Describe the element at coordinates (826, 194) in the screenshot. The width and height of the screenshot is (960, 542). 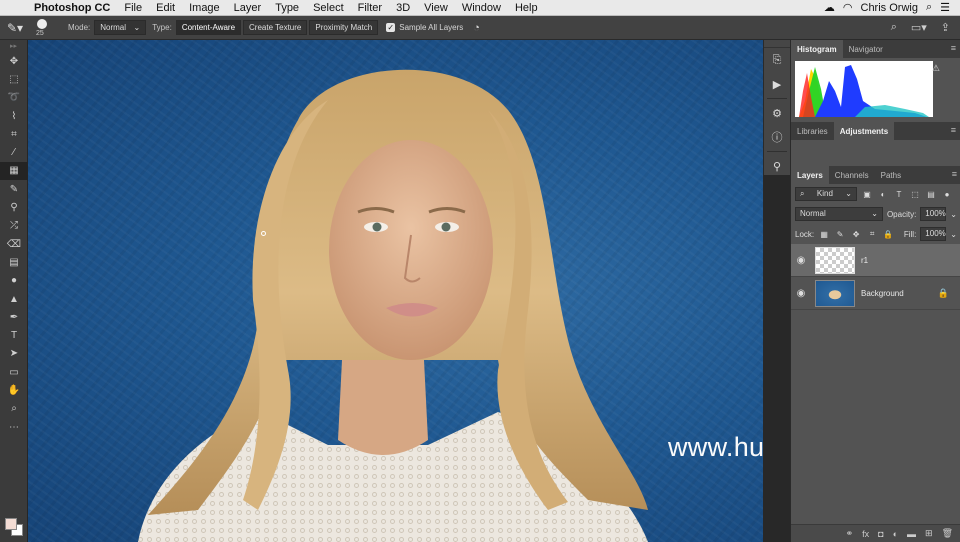
I see `layer-kind-select: ⌕ Kind ⌄` at that location.